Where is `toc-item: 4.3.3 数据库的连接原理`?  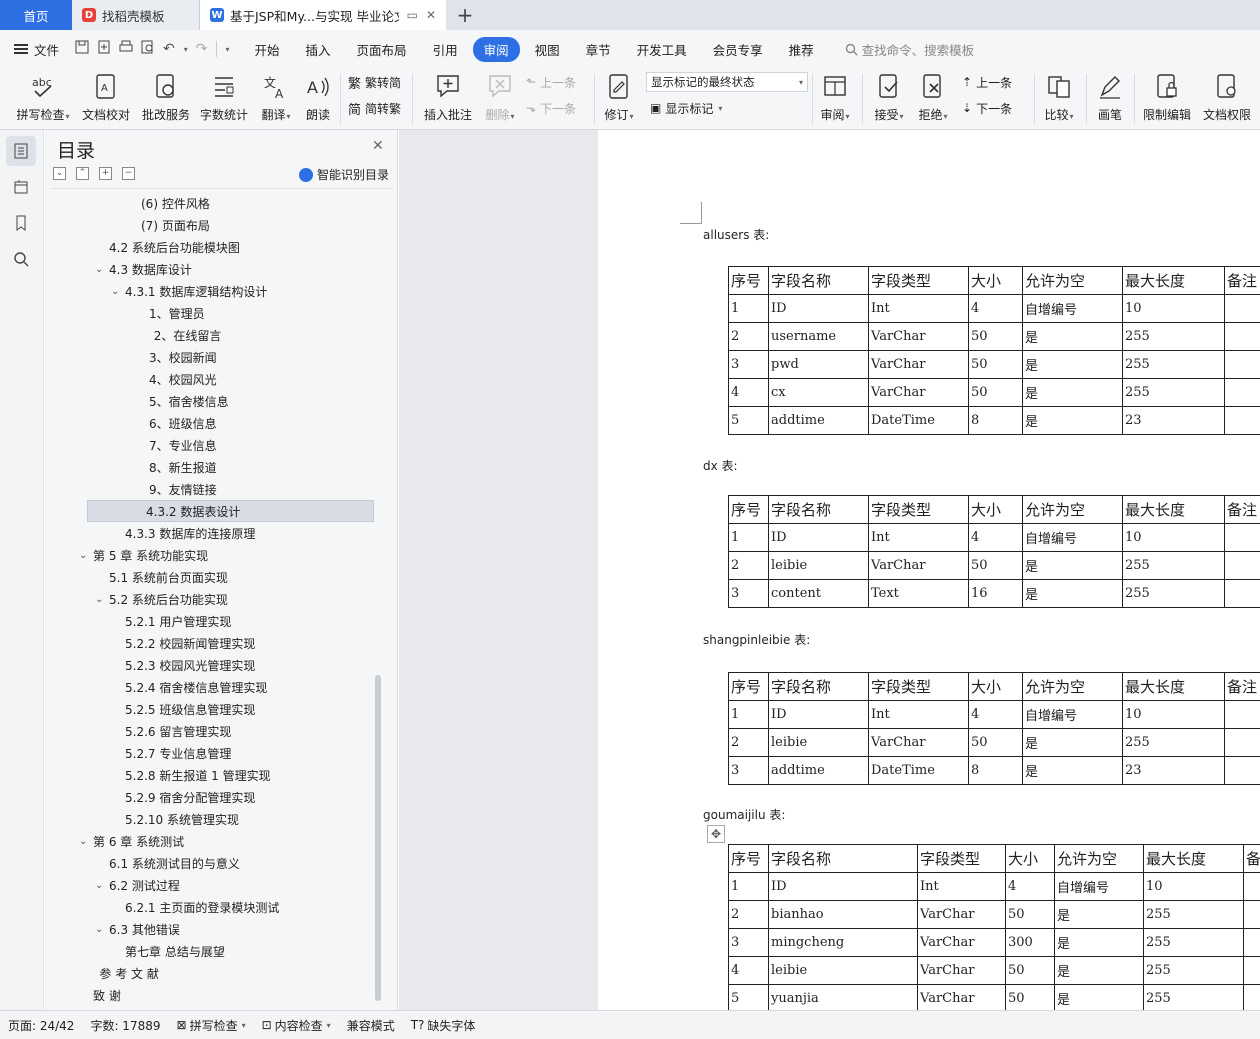 toc-item: 4.3.3 数据库的连接原理 is located at coordinates (183, 533).